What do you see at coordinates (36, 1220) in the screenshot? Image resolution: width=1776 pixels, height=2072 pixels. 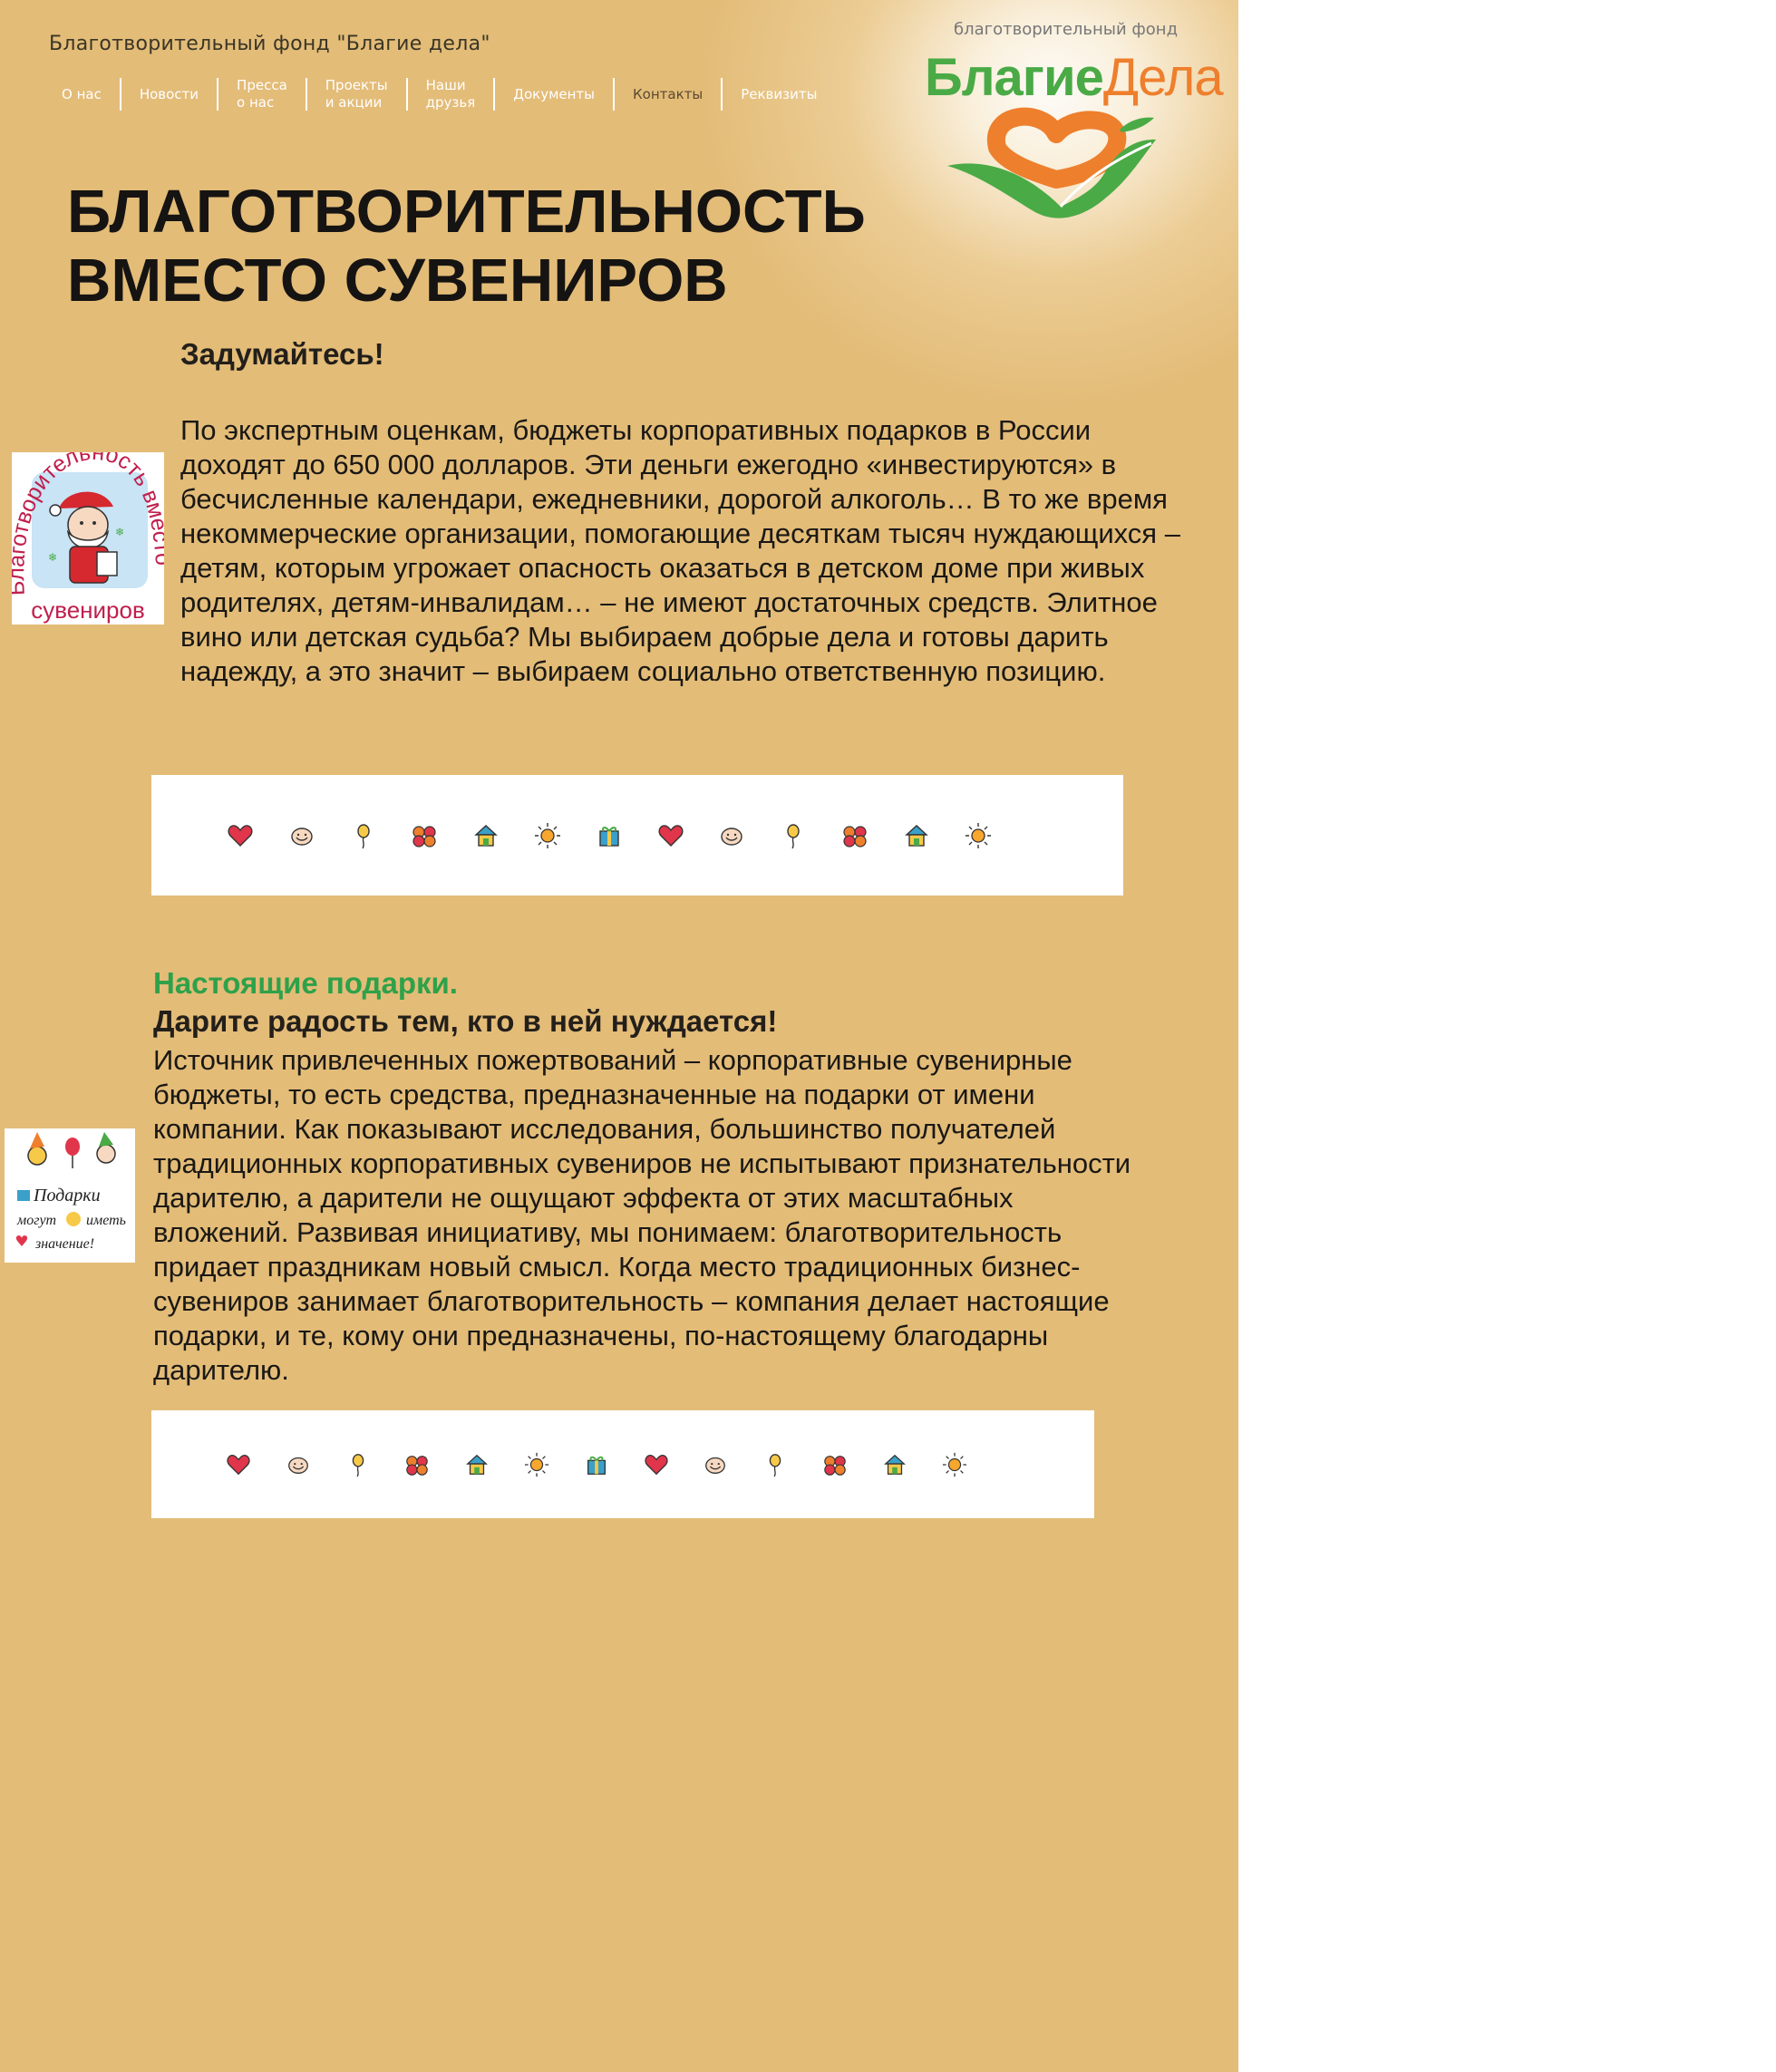 I see `badge2-line2: могут` at bounding box center [36, 1220].